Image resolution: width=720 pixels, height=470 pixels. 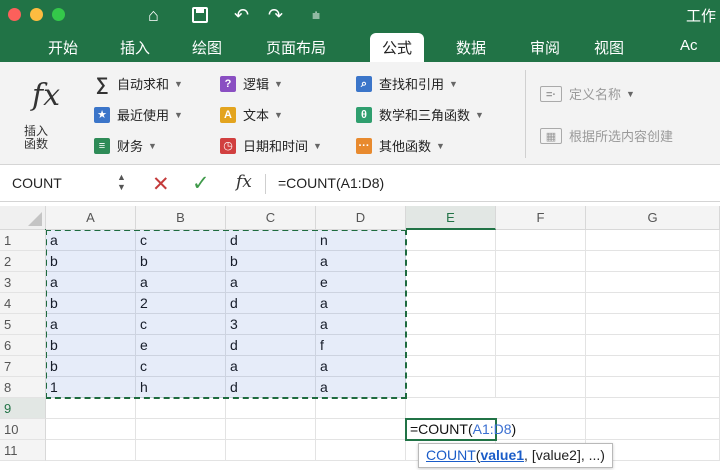 I want to click on row-header-11: 11, so click(x=23, y=450).